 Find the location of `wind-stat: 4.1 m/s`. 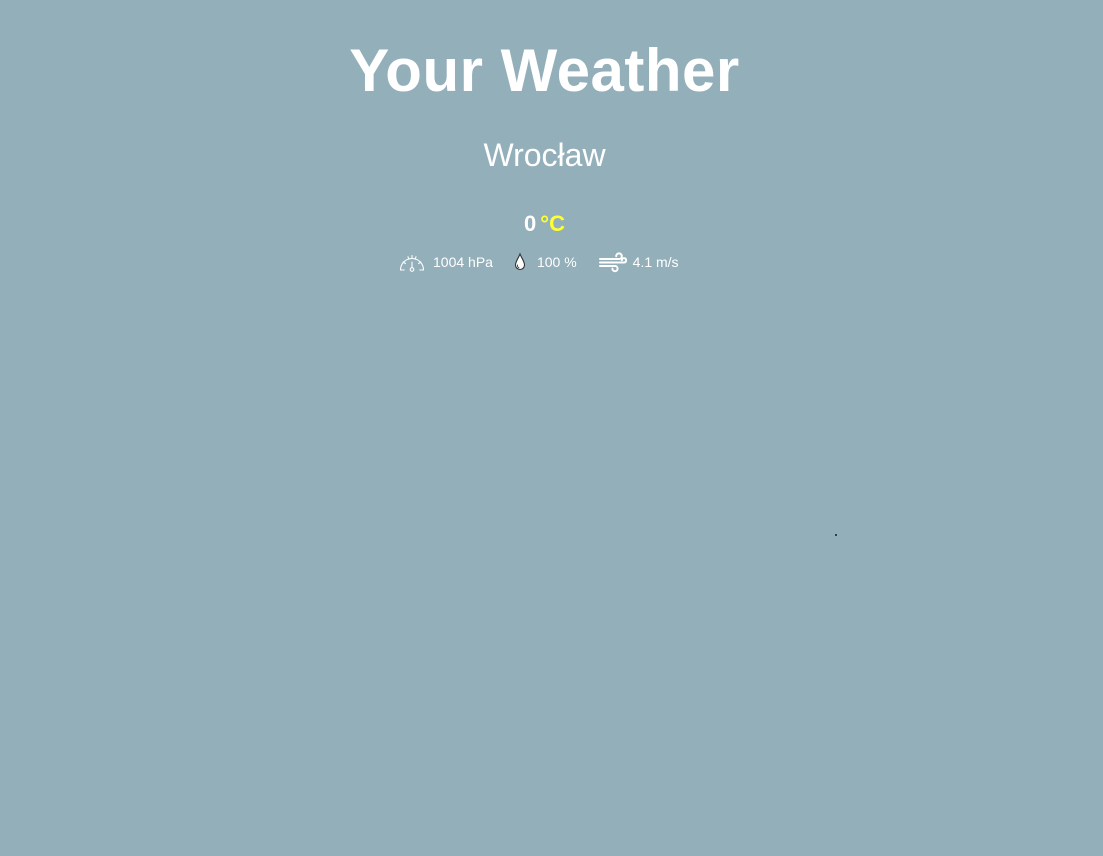

wind-stat: 4.1 m/s is located at coordinates (638, 262).